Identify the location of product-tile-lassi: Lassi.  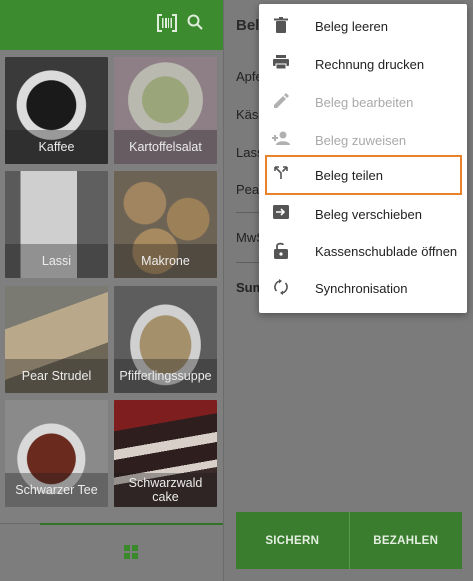
(56, 224).